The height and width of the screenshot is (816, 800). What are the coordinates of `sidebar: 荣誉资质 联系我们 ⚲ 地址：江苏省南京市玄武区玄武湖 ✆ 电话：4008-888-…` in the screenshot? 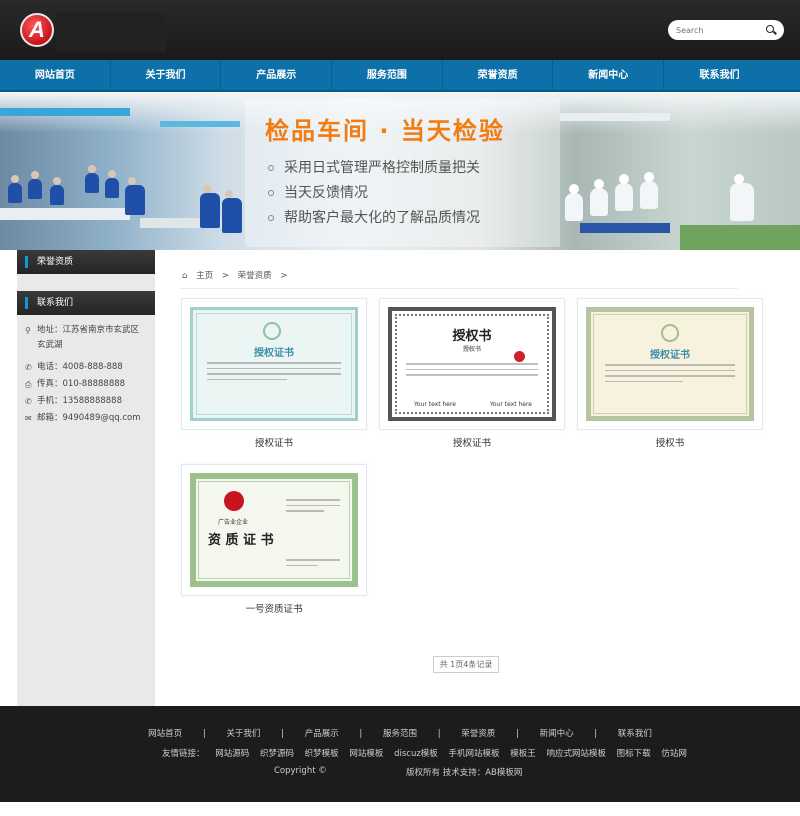 It's located at (86, 478).